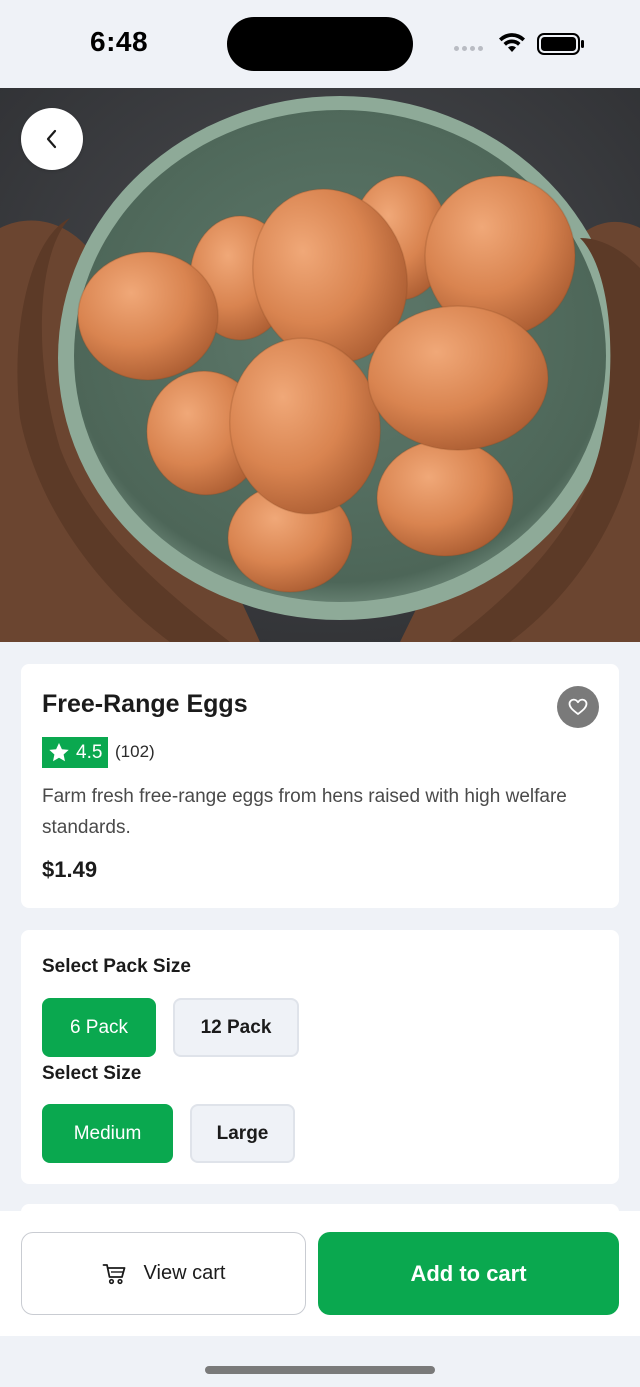  Describe the element at coordinates (560, 44) in the screenshot. I see `battery-icon` at that location.